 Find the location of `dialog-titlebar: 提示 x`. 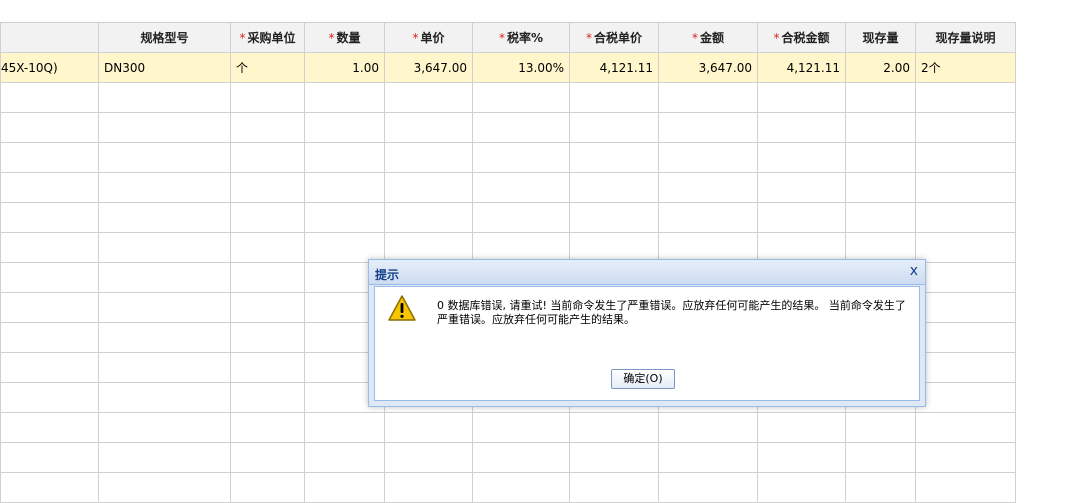

dialog-titlebar: 提示 x is located at coordinates (647, 272).